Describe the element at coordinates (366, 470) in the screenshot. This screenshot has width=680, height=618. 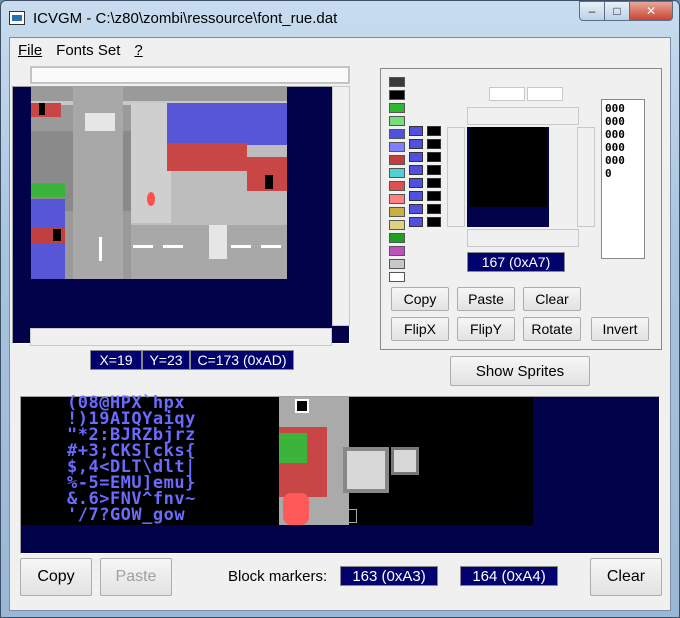
I see `tile-manhole` at that location.